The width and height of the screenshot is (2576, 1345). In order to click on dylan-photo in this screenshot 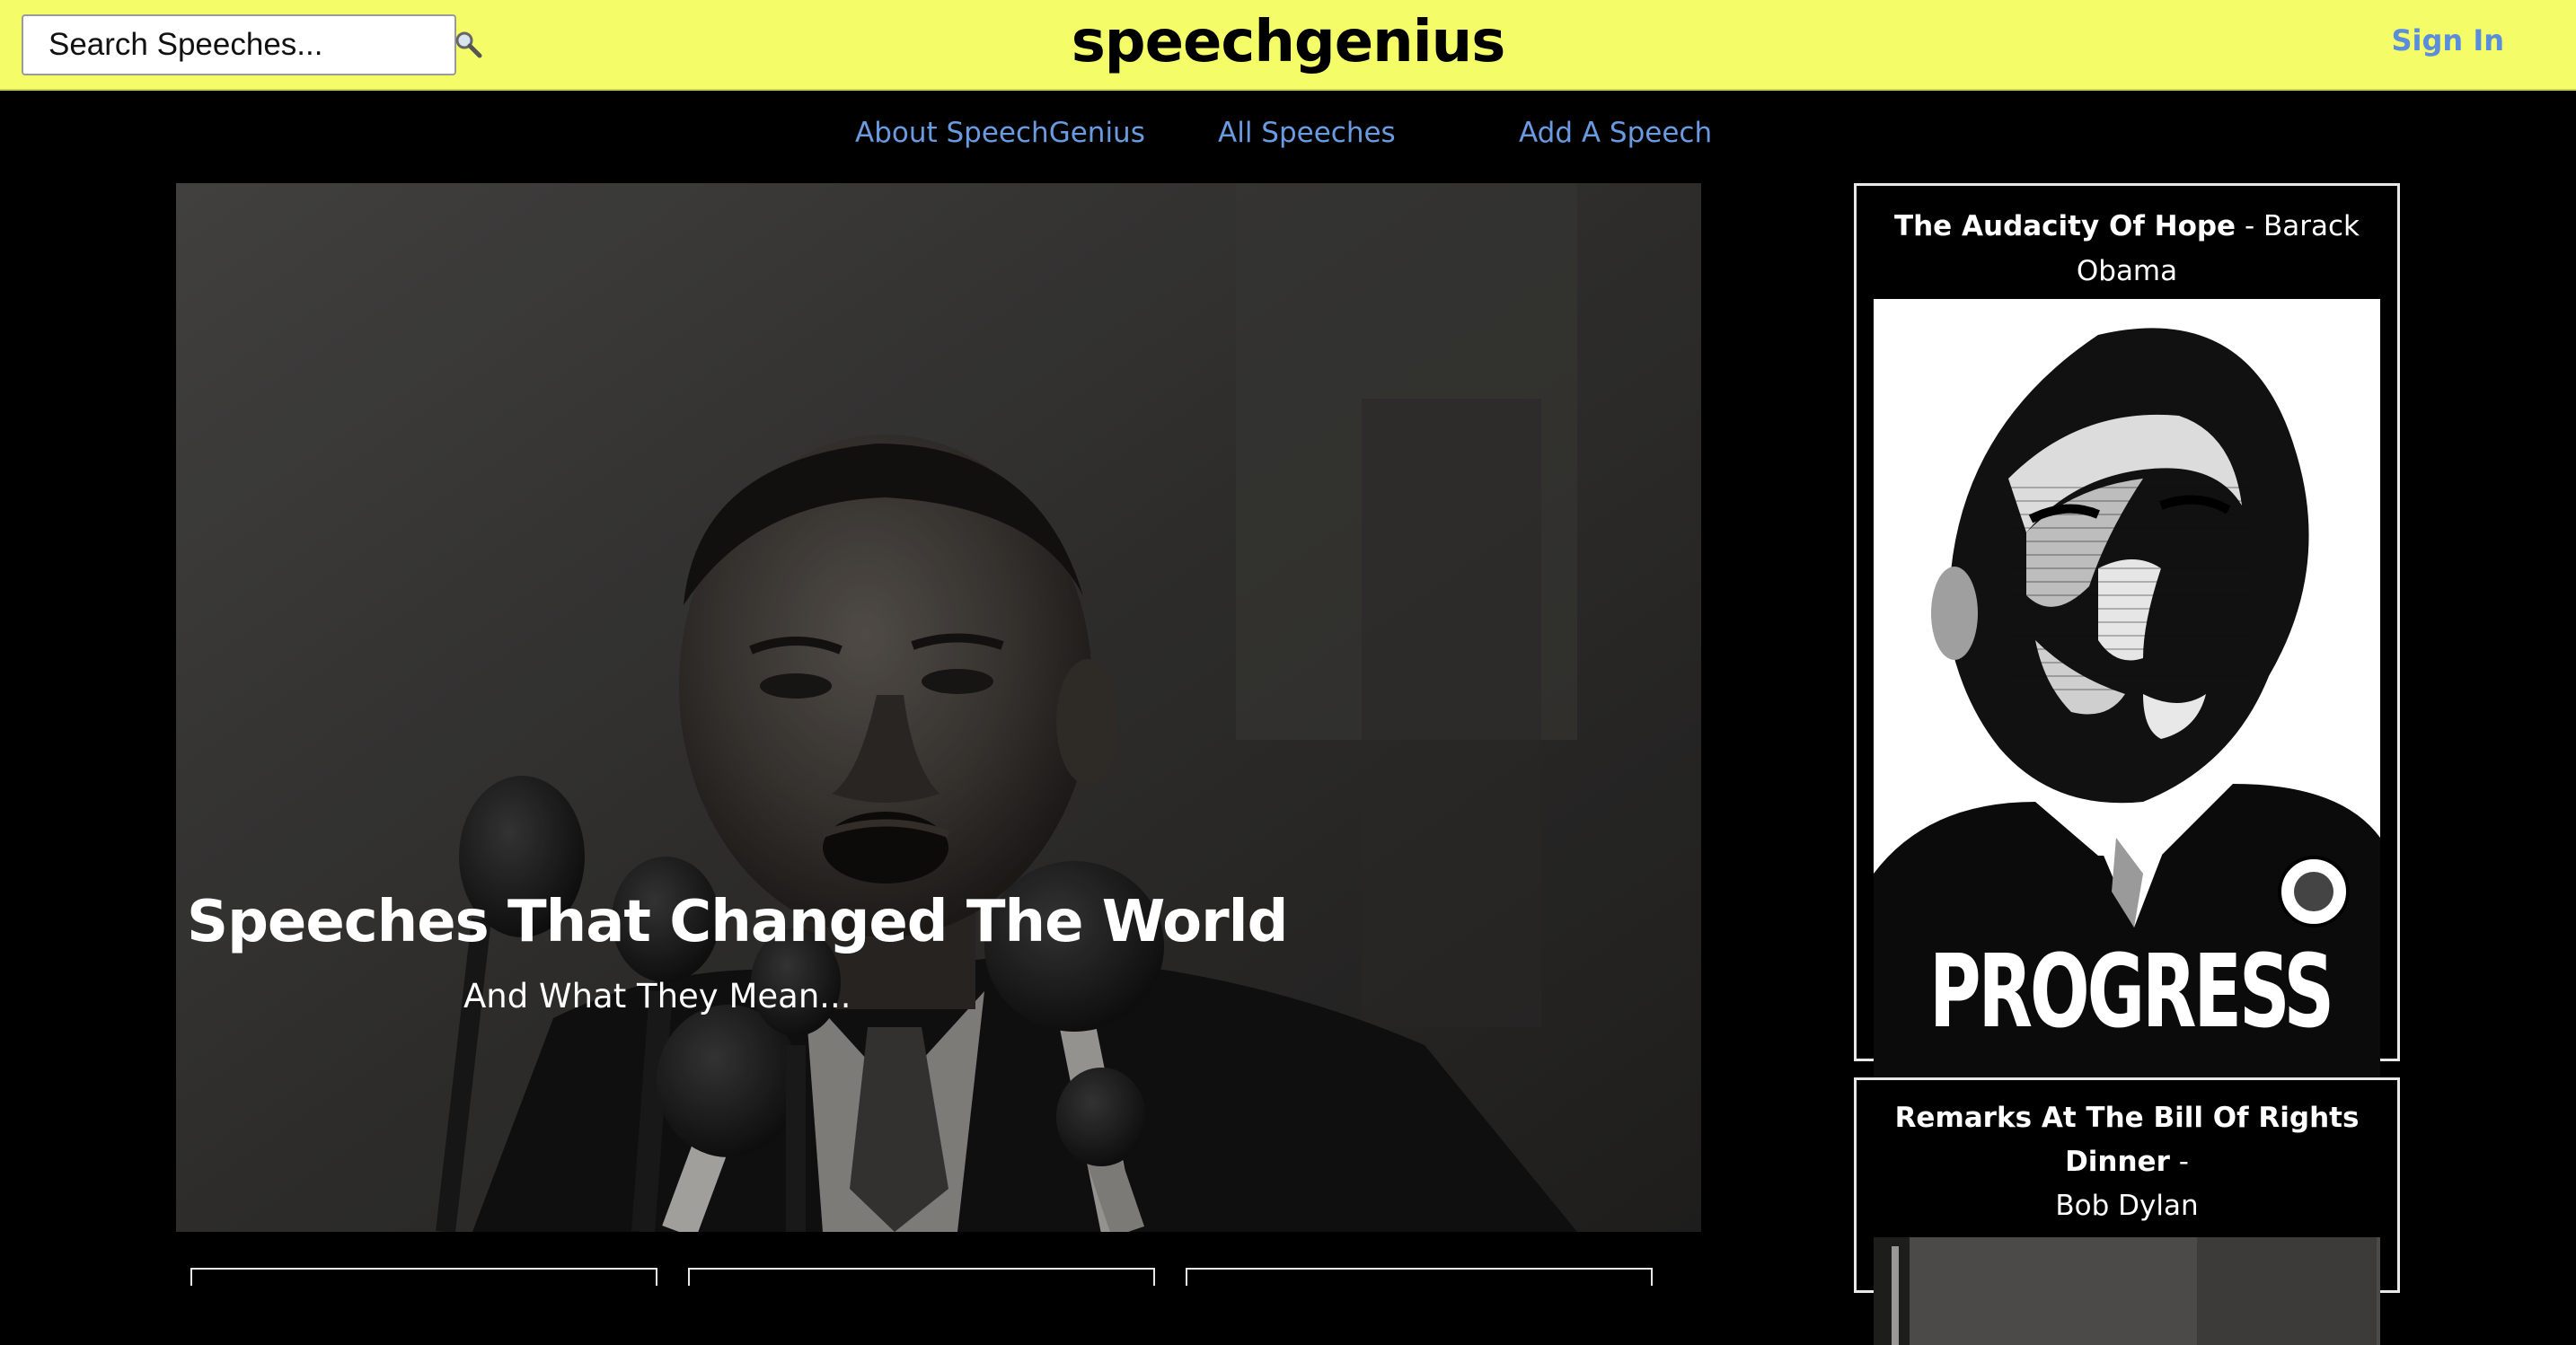, I will do `click(2127, 1291)`.